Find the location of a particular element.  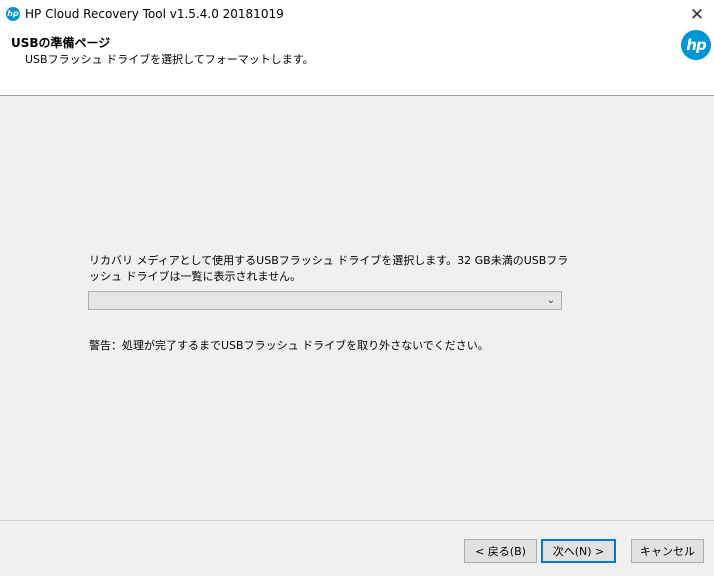

wizard-footer: < 戻る(B) 次へ(N) > キャンセル is located at coordinates (357, 548).